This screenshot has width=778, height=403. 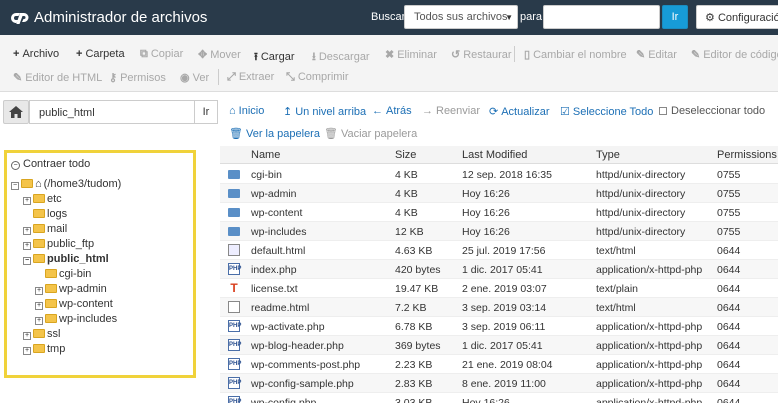 What do you see at coordinates (137, 77) in the screenshot?
I see `permissions-button: ⚷ Permisos` at bounding box center [137, 77].